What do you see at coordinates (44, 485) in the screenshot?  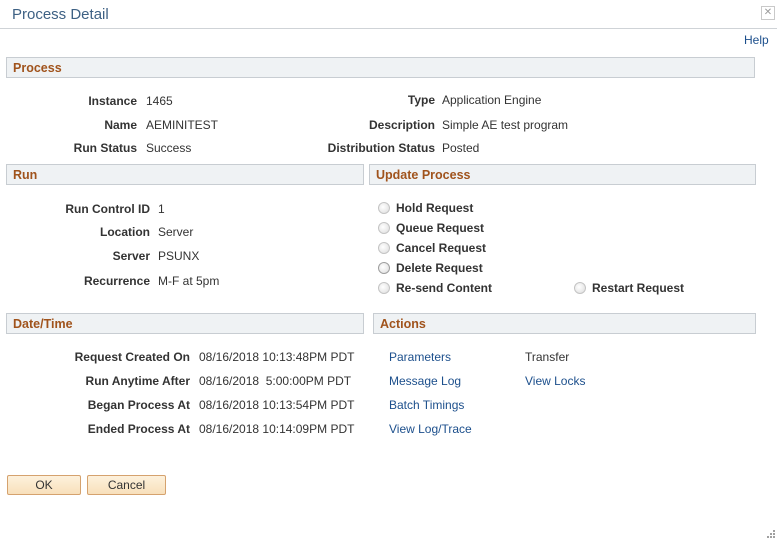 I see `ok-button: OK` at bounding box center [44, 485].